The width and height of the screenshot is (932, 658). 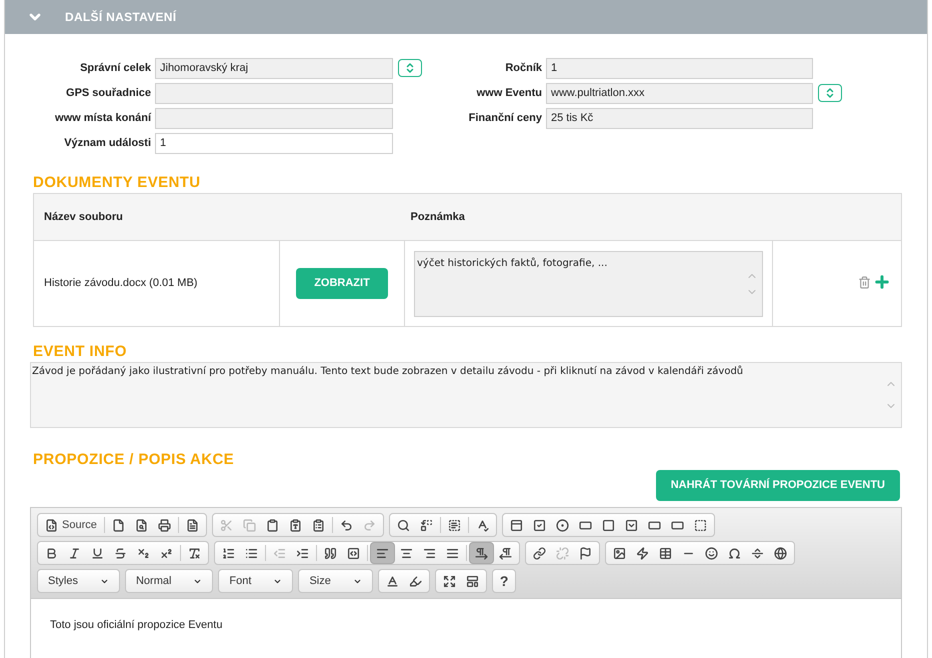 I want to click on bold-icon, so click(x=51, y=553).